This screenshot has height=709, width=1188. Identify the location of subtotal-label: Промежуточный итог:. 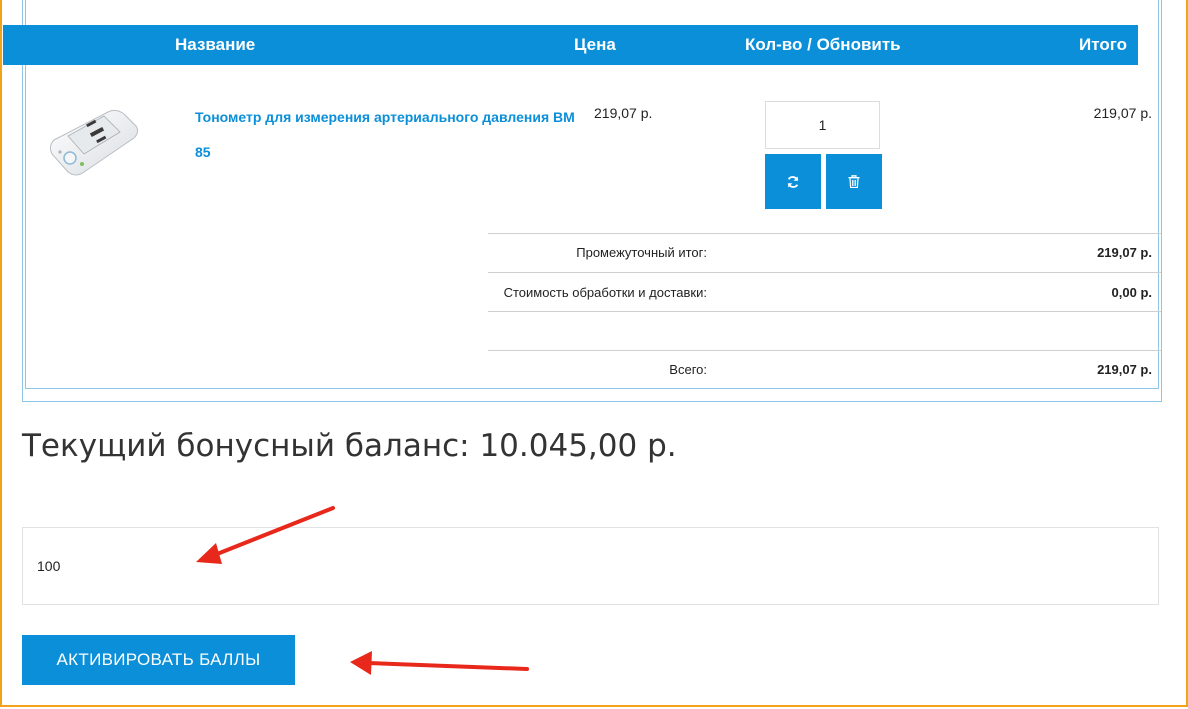
(641, 252).